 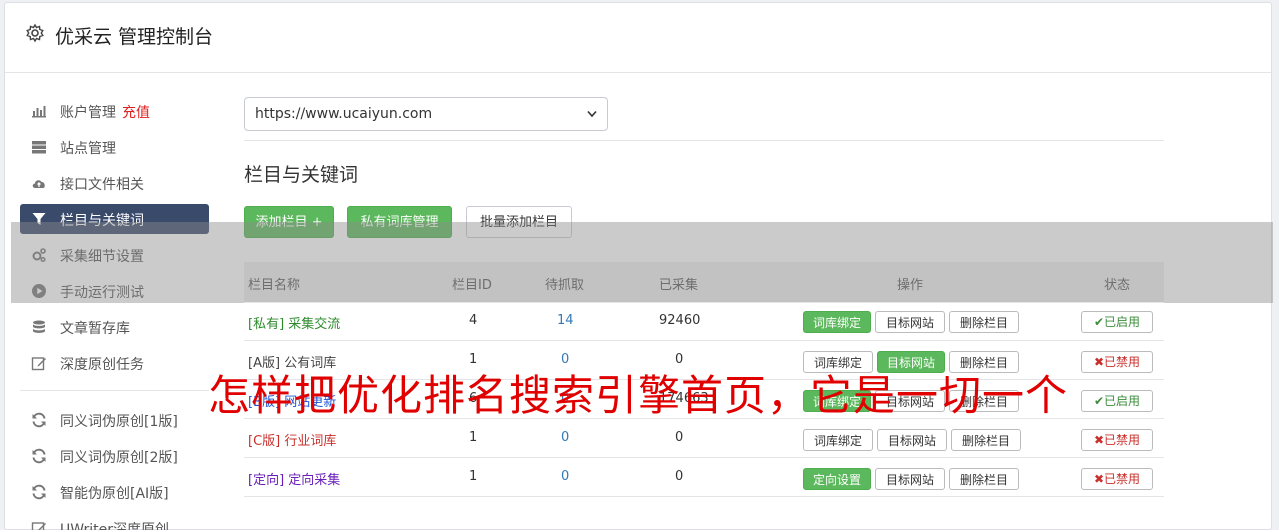 I want to click on sidebar-item-uwriter: UWriter深度原创, so click(x=114, y=521).